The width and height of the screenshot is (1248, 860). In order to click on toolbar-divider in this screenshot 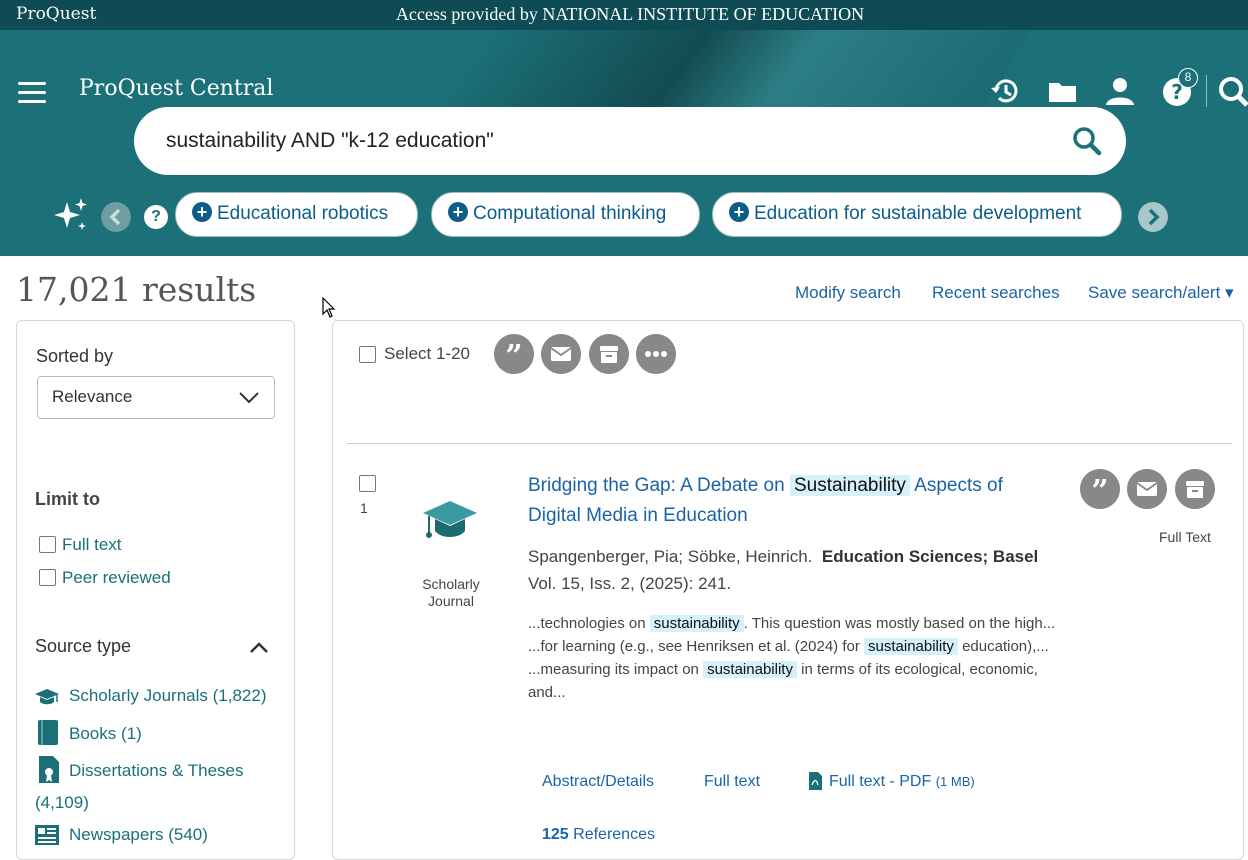, I will do `click(789, 443)`.